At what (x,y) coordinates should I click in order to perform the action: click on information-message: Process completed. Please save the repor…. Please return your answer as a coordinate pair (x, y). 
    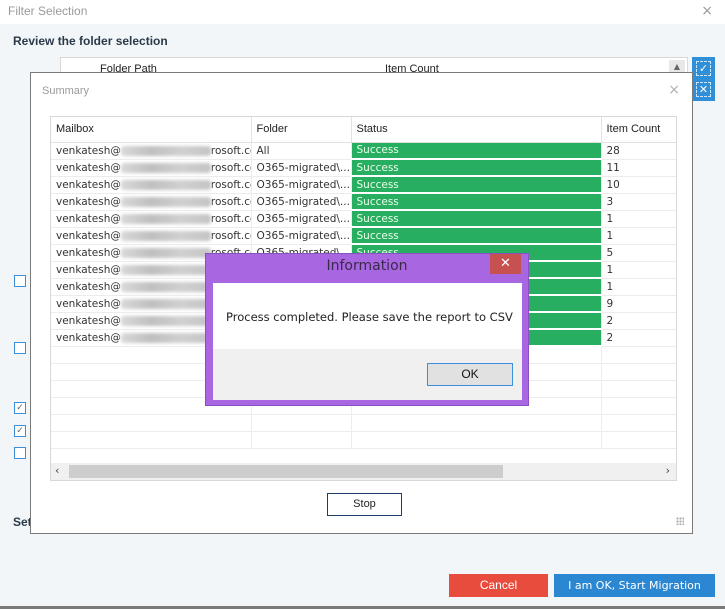
    Looking at the image, I should click on (369, 317).